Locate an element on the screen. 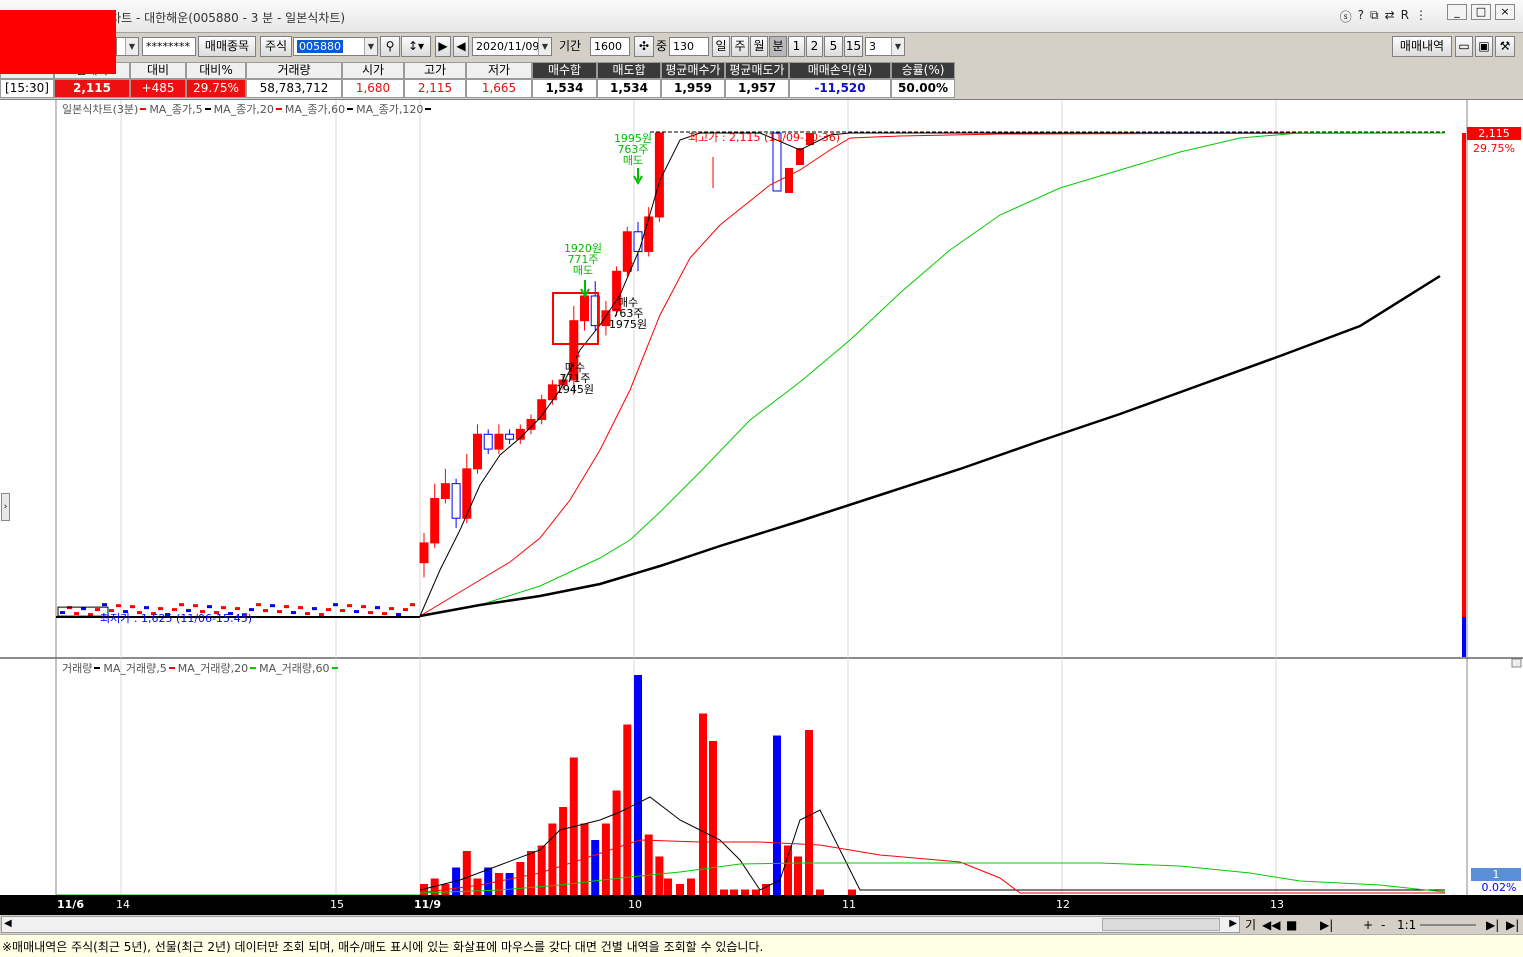 This screenshot has width=1523, height=957. redacted-area is located at coordinates (58, 42).